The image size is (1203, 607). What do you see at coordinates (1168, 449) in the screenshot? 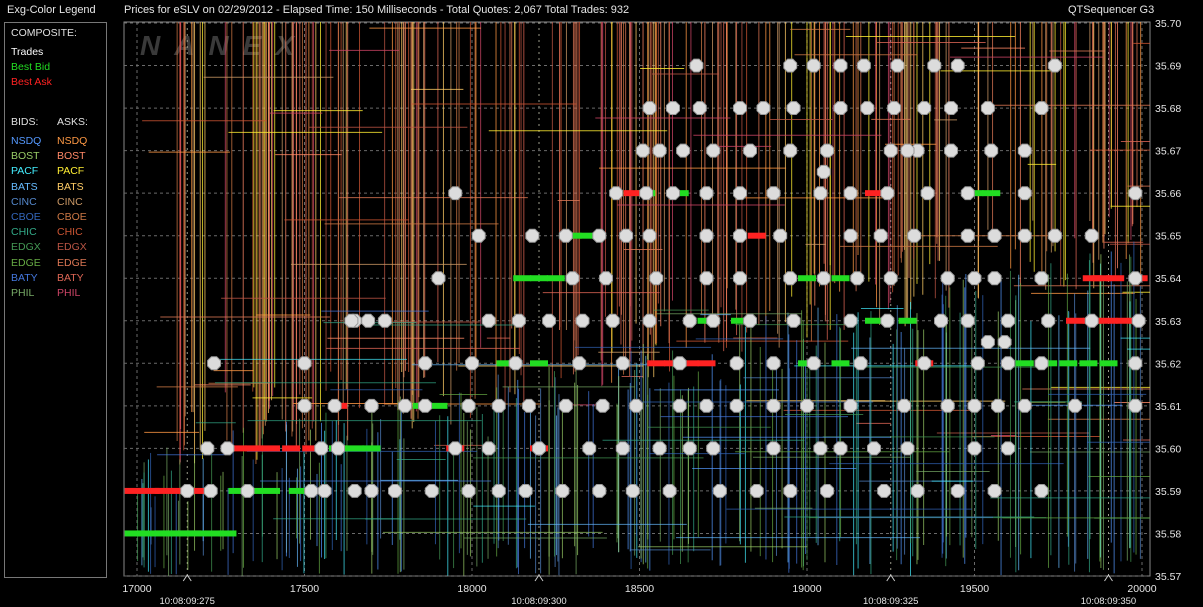
I see `y-tick-label: 35.60` at bounding box center [1168, 449].